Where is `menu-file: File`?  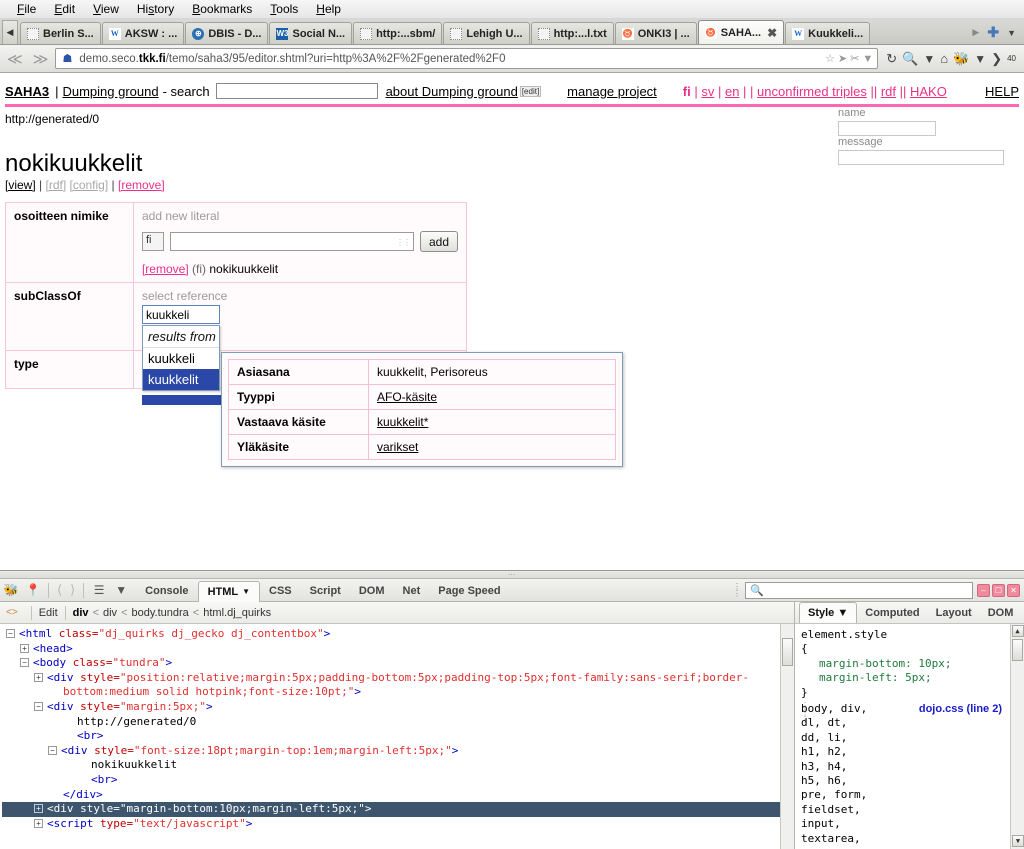
menu-file: File is located at coordinates (26, 9).